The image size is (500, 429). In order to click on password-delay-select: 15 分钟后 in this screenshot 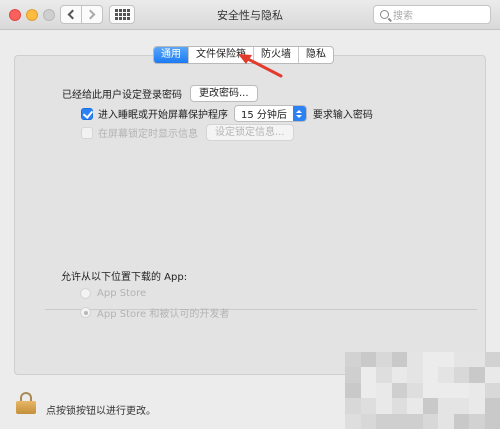, I will do `click(270, 113)`.